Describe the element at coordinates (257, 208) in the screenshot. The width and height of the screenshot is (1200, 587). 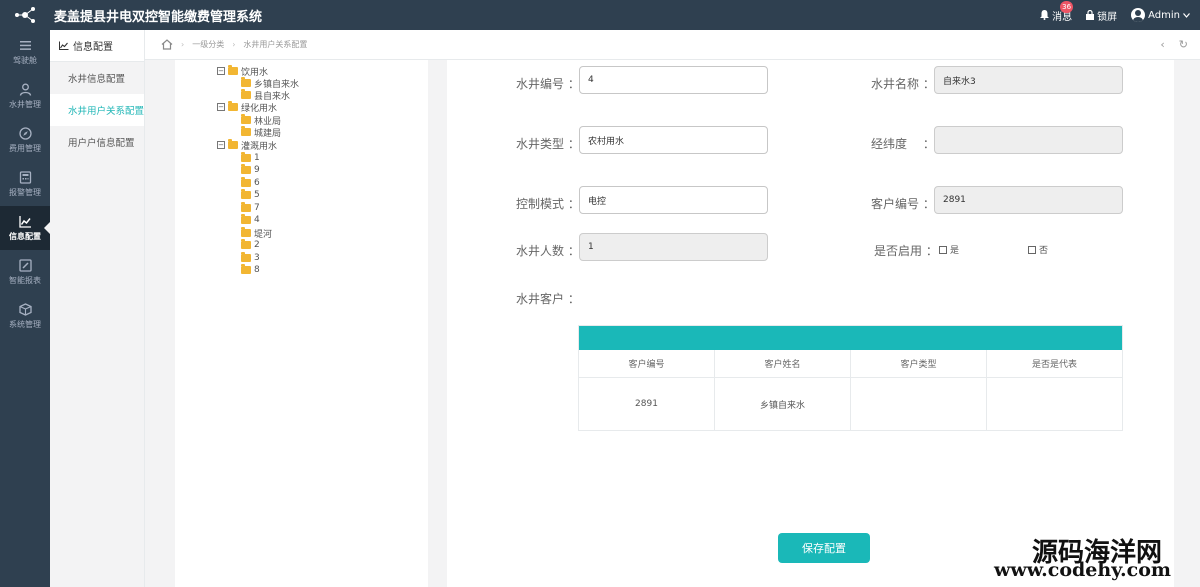
I see `tree-node-label: 7` at that location.